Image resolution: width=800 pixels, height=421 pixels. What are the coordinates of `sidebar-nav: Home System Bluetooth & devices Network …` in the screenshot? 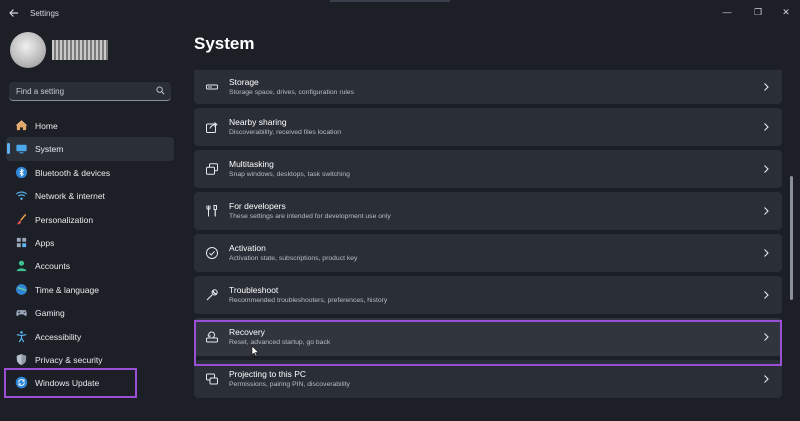 It's located at (90, 254).